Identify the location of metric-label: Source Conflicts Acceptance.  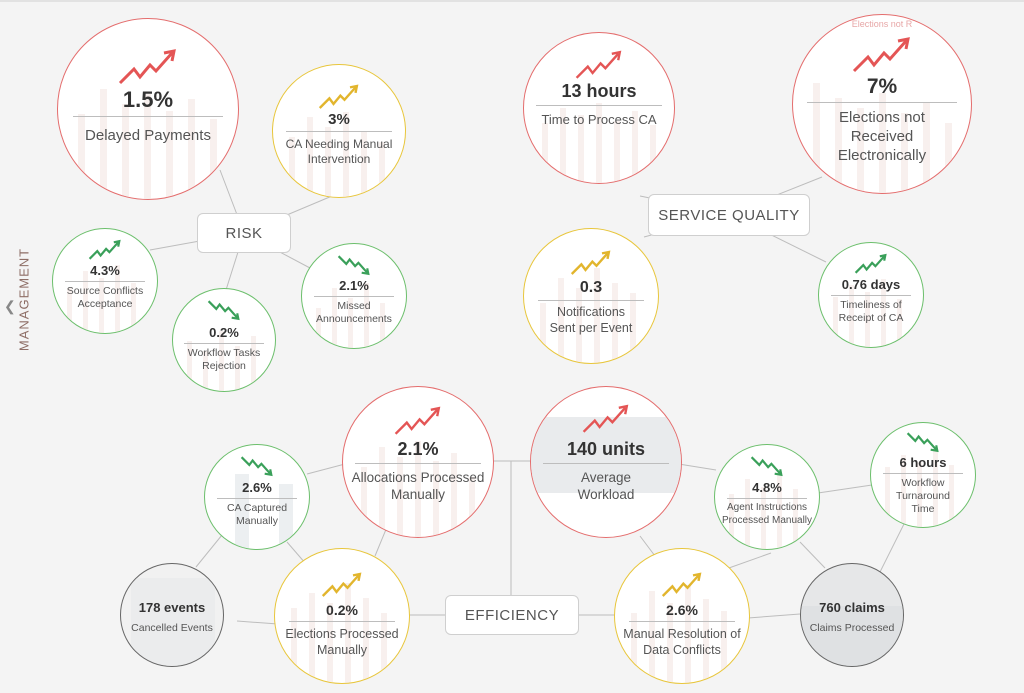
(105, 298).